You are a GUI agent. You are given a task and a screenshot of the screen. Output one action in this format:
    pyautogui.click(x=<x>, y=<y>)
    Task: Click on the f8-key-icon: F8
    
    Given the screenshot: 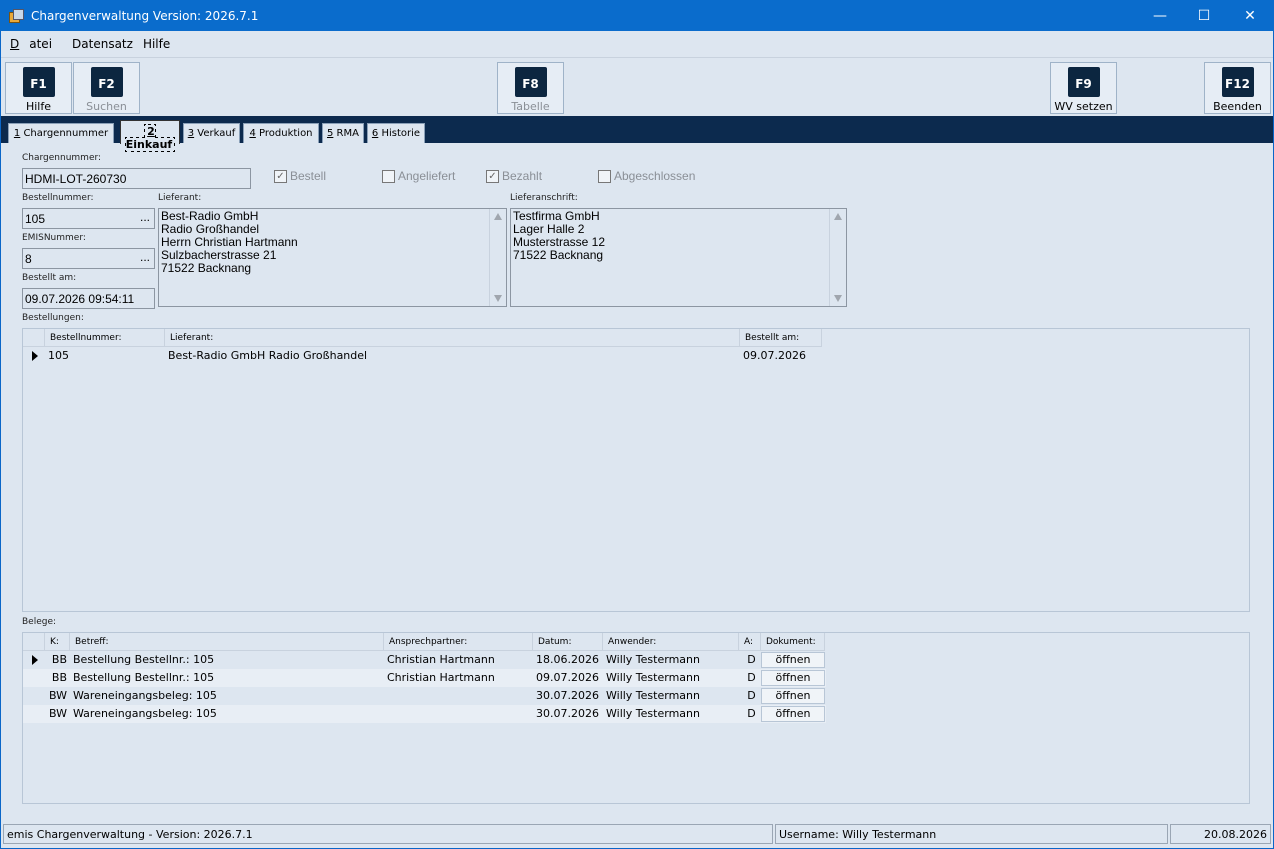 What is the action you would take?
    pyautogui.click(x=530, y=82)
    